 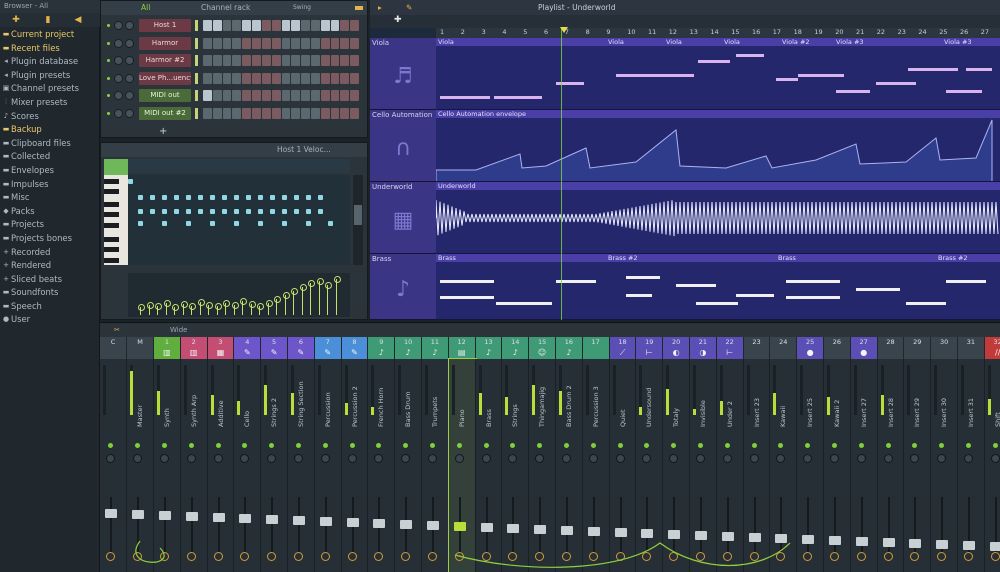 I want to click on audio-waveform, so click(x=718, y=218).